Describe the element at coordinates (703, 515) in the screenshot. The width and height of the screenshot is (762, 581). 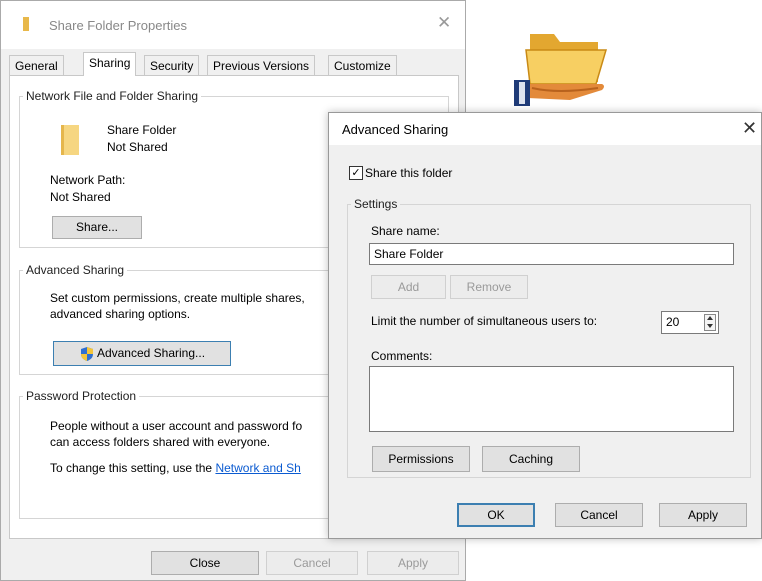
I see `dialog-apply-button: Apply` at that location.